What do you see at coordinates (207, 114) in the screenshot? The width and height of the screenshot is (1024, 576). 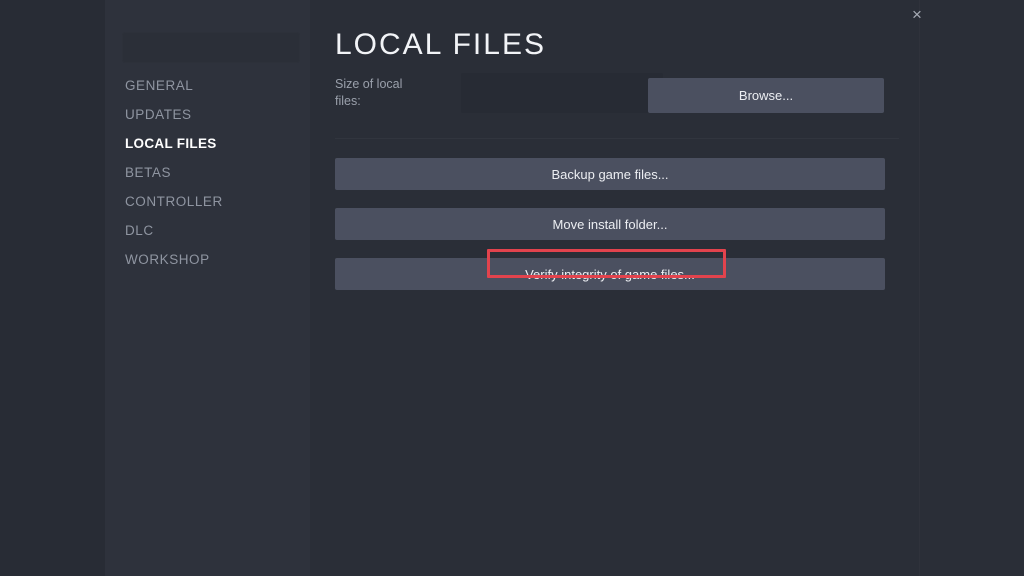 I see `sidebar-item-updates: UPDATES` at bounding box center [207, 114].